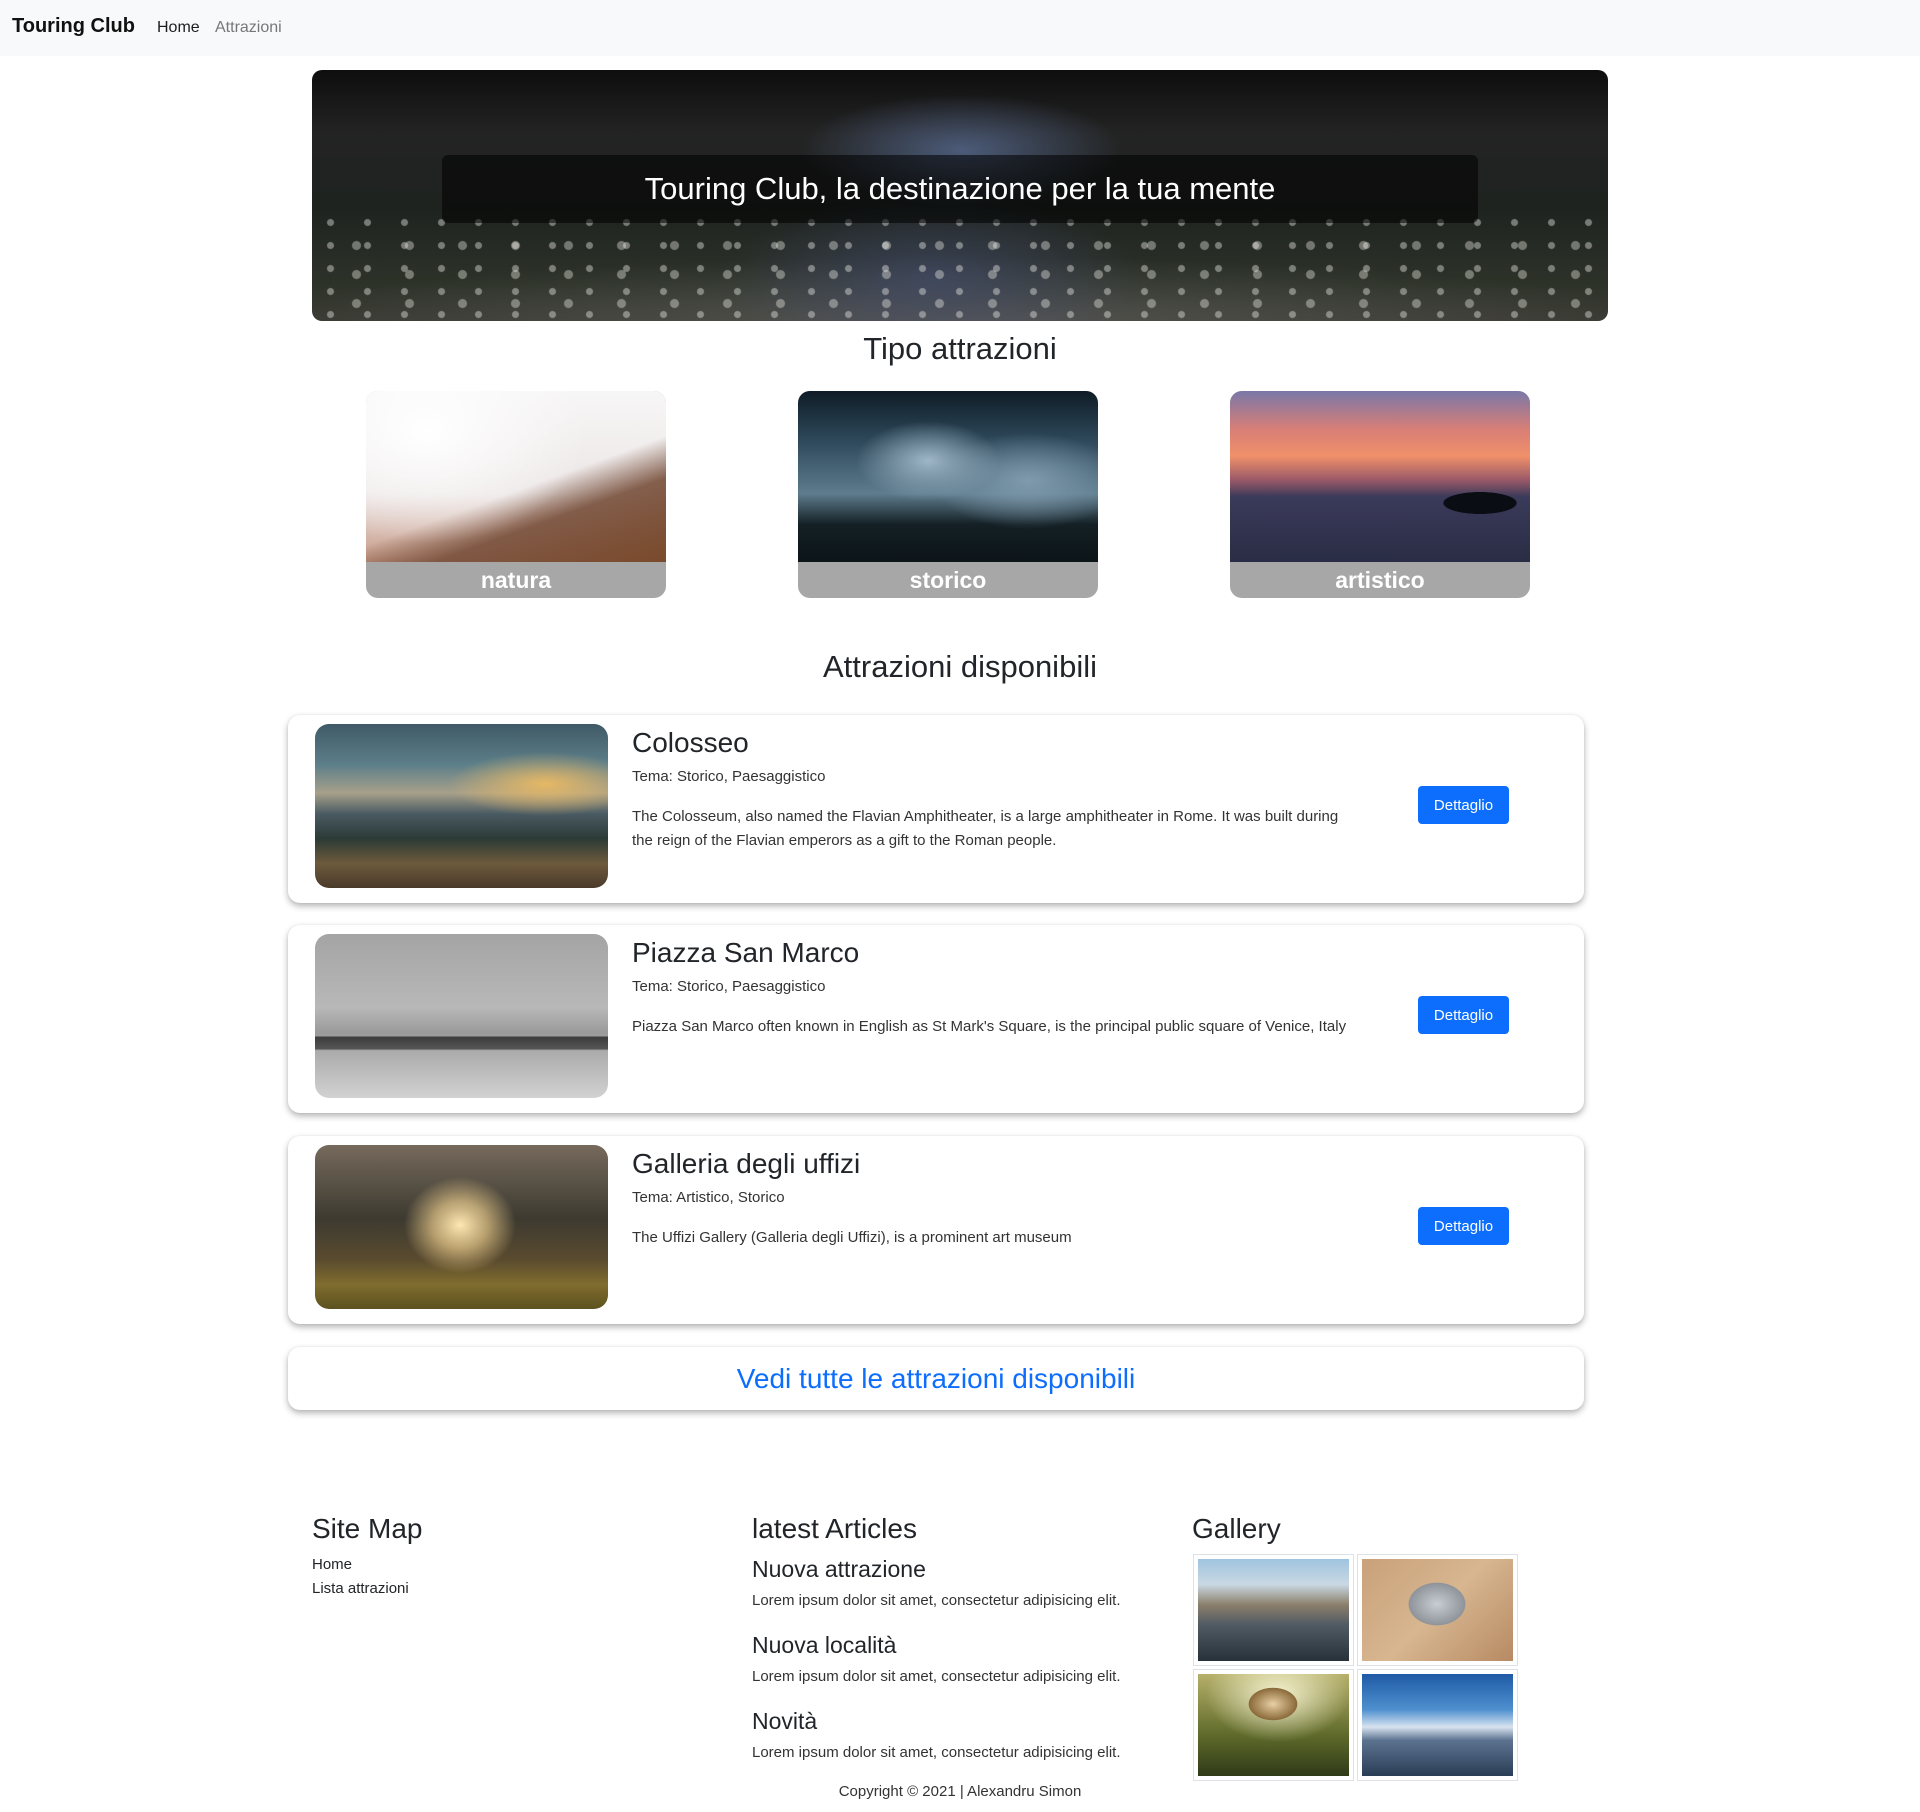 The image size is (1920, 1812). What do you see at coordinates (461, 1016) in the screenshot?
I see `attraction-image-piazza-san-marco` at bounding box center [461, 1016].